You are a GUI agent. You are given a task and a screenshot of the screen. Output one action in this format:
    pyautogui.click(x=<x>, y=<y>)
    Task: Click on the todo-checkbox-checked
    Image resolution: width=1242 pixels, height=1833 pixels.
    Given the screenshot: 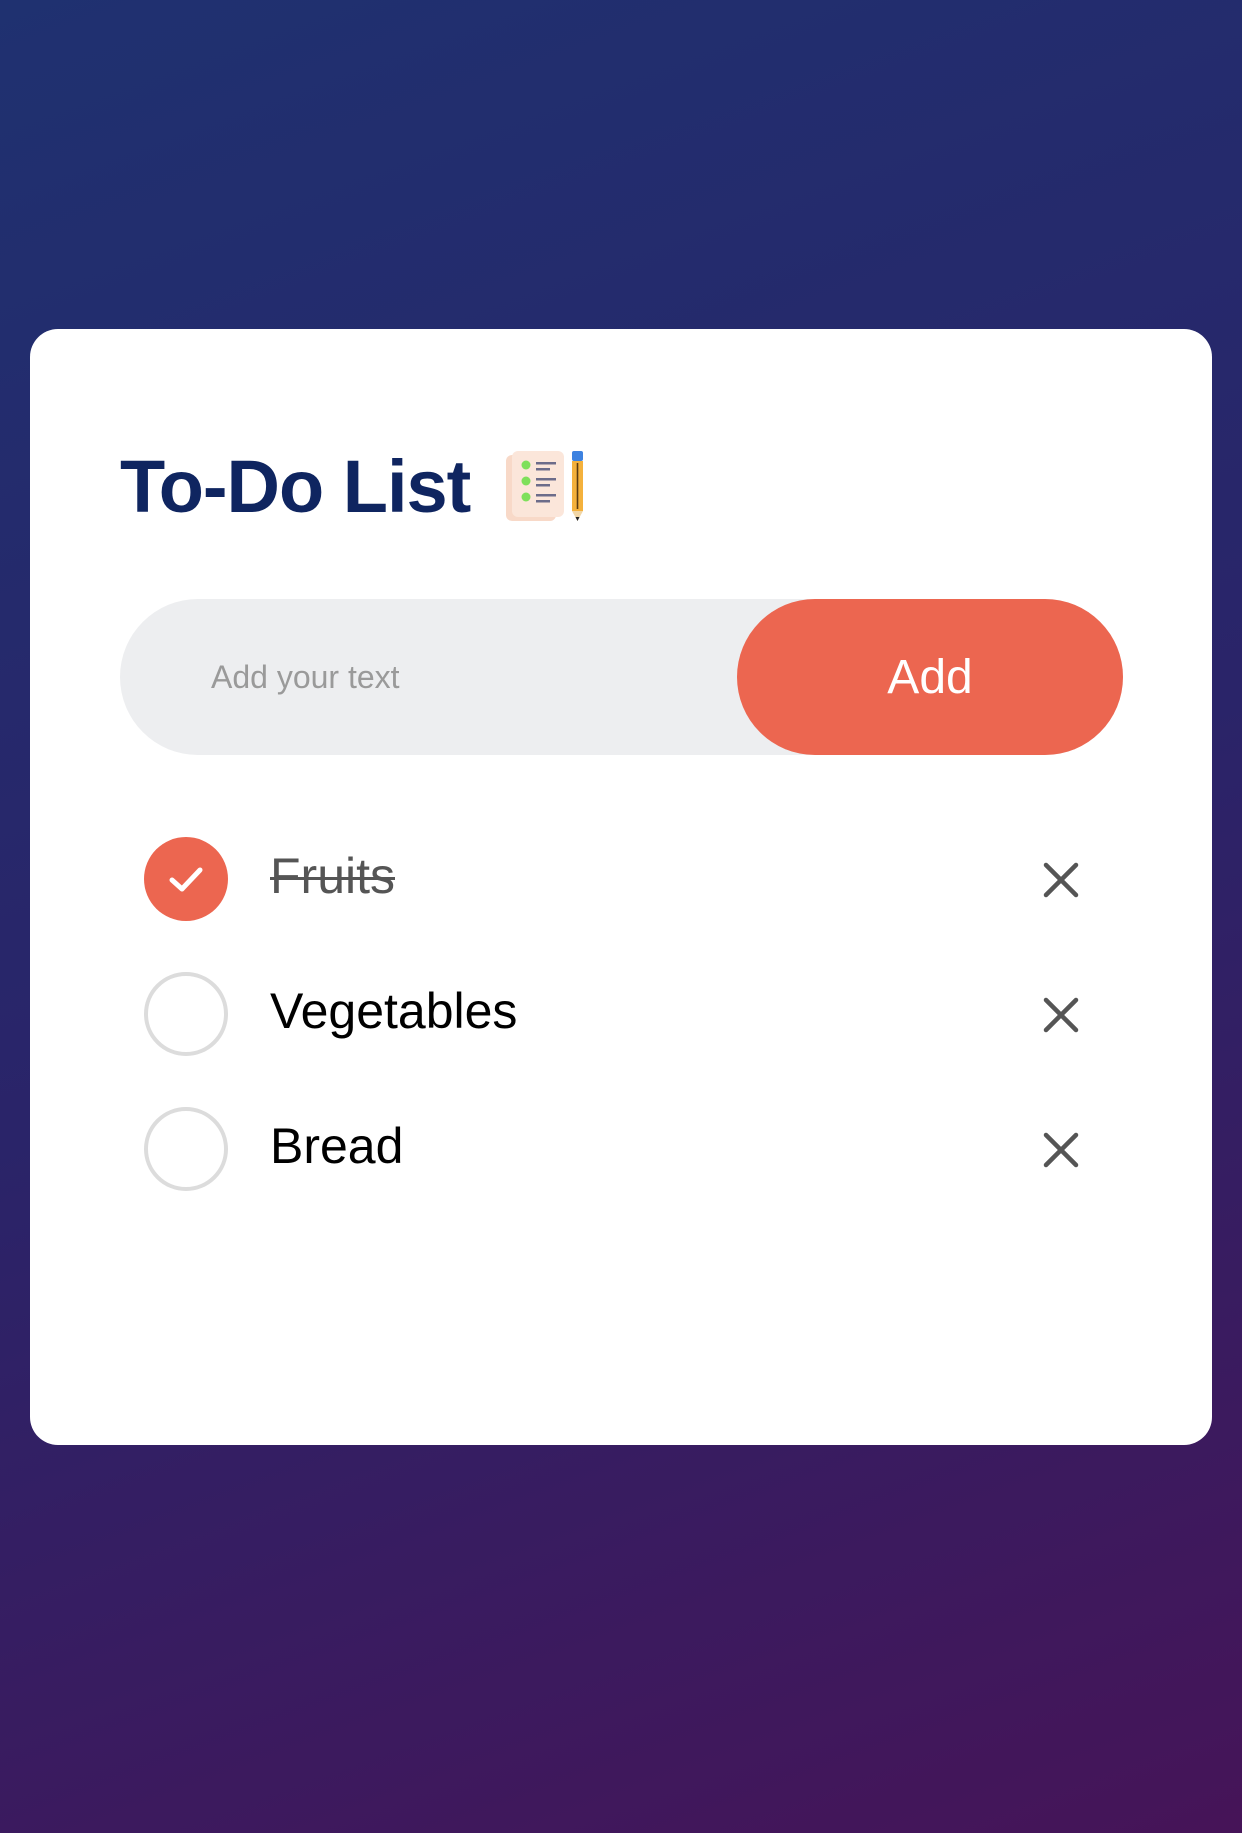 What is the action you would take?
    pyautogui.click(x=186, y=879)
    